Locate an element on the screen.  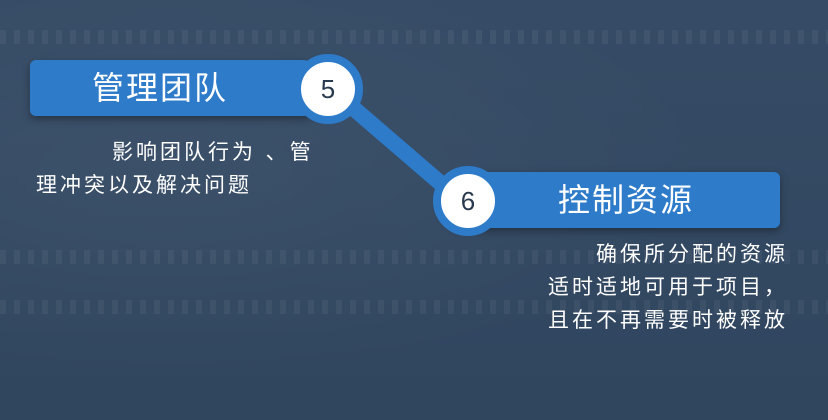
step-6-description: 确保所分配的资源 适时适地可用于项目， 且在不再需要时被释放 is located at coordinates (633, 287).